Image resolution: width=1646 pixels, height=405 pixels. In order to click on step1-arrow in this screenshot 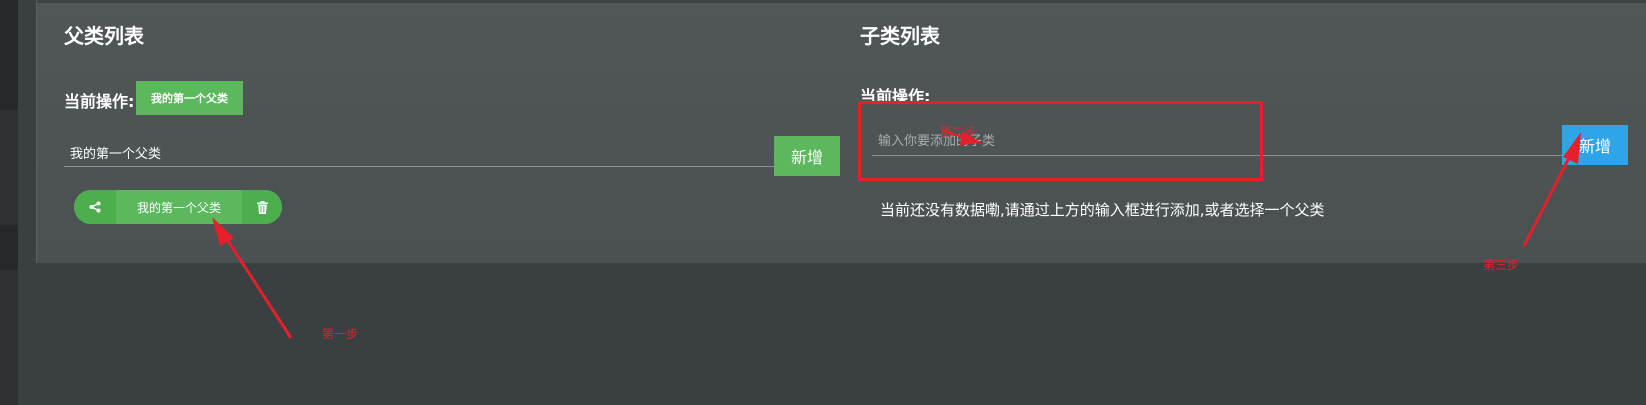, I will do `click(252, 278)`.